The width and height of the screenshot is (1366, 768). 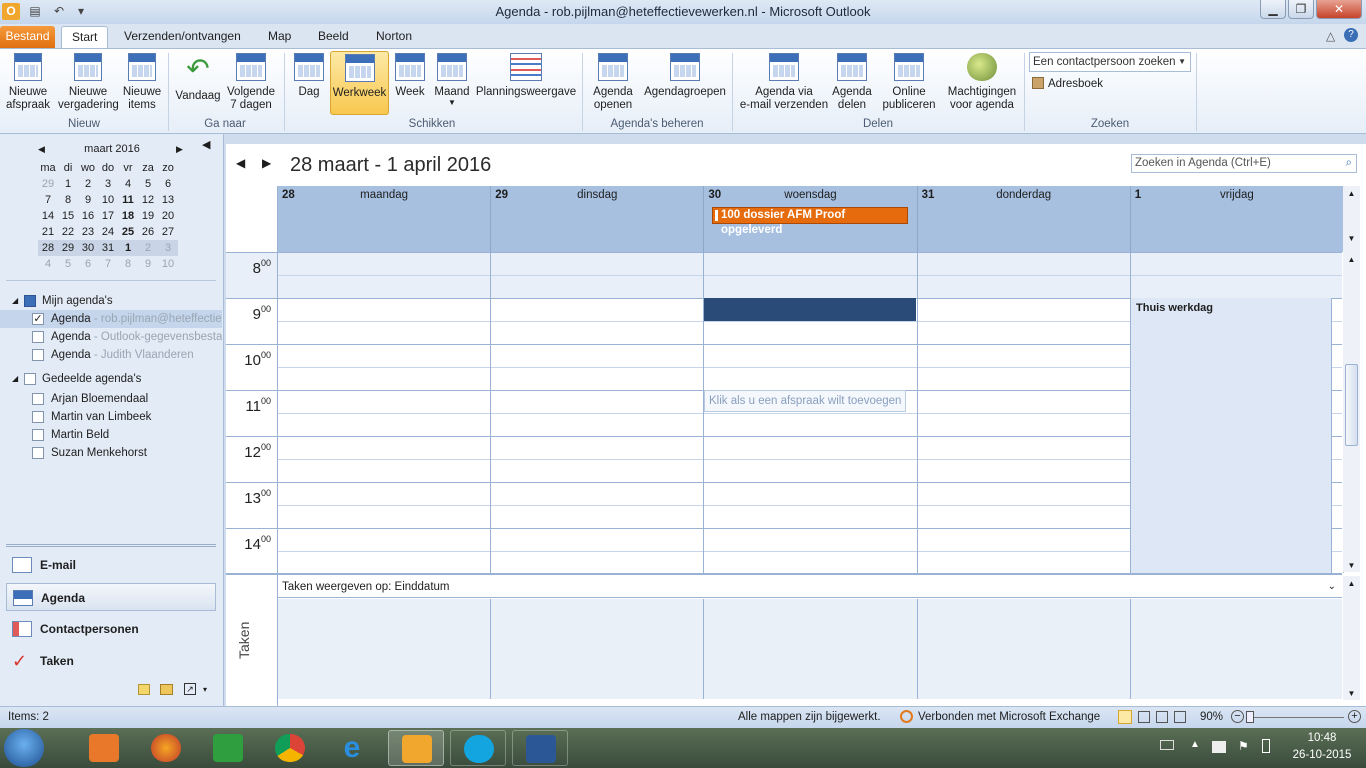 I want to click on view-planning-button: Planningsweergave, so click(x=526, y=76).